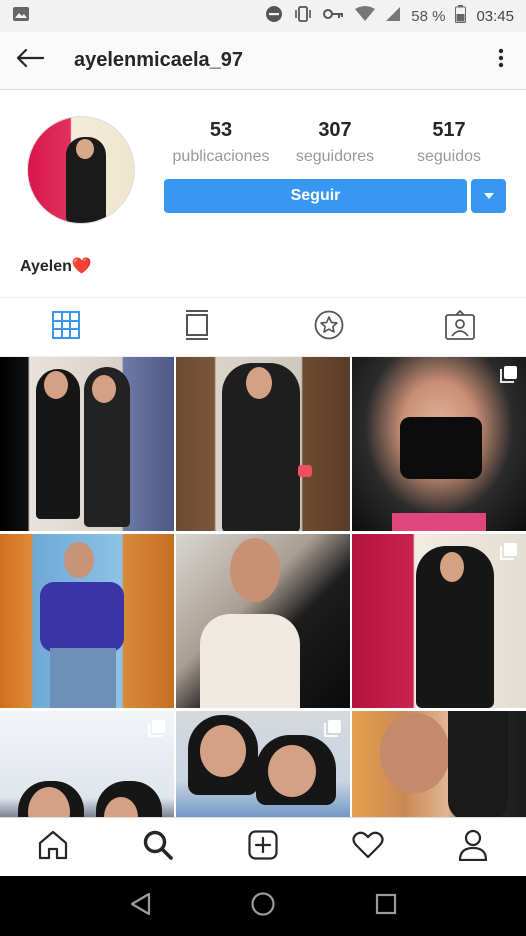 The height and width of the screenshot is (936, 526). What do you see at coordinates (439, 522) in the screenshot?
I see `post-skirt` at bounding box center [439, 522].